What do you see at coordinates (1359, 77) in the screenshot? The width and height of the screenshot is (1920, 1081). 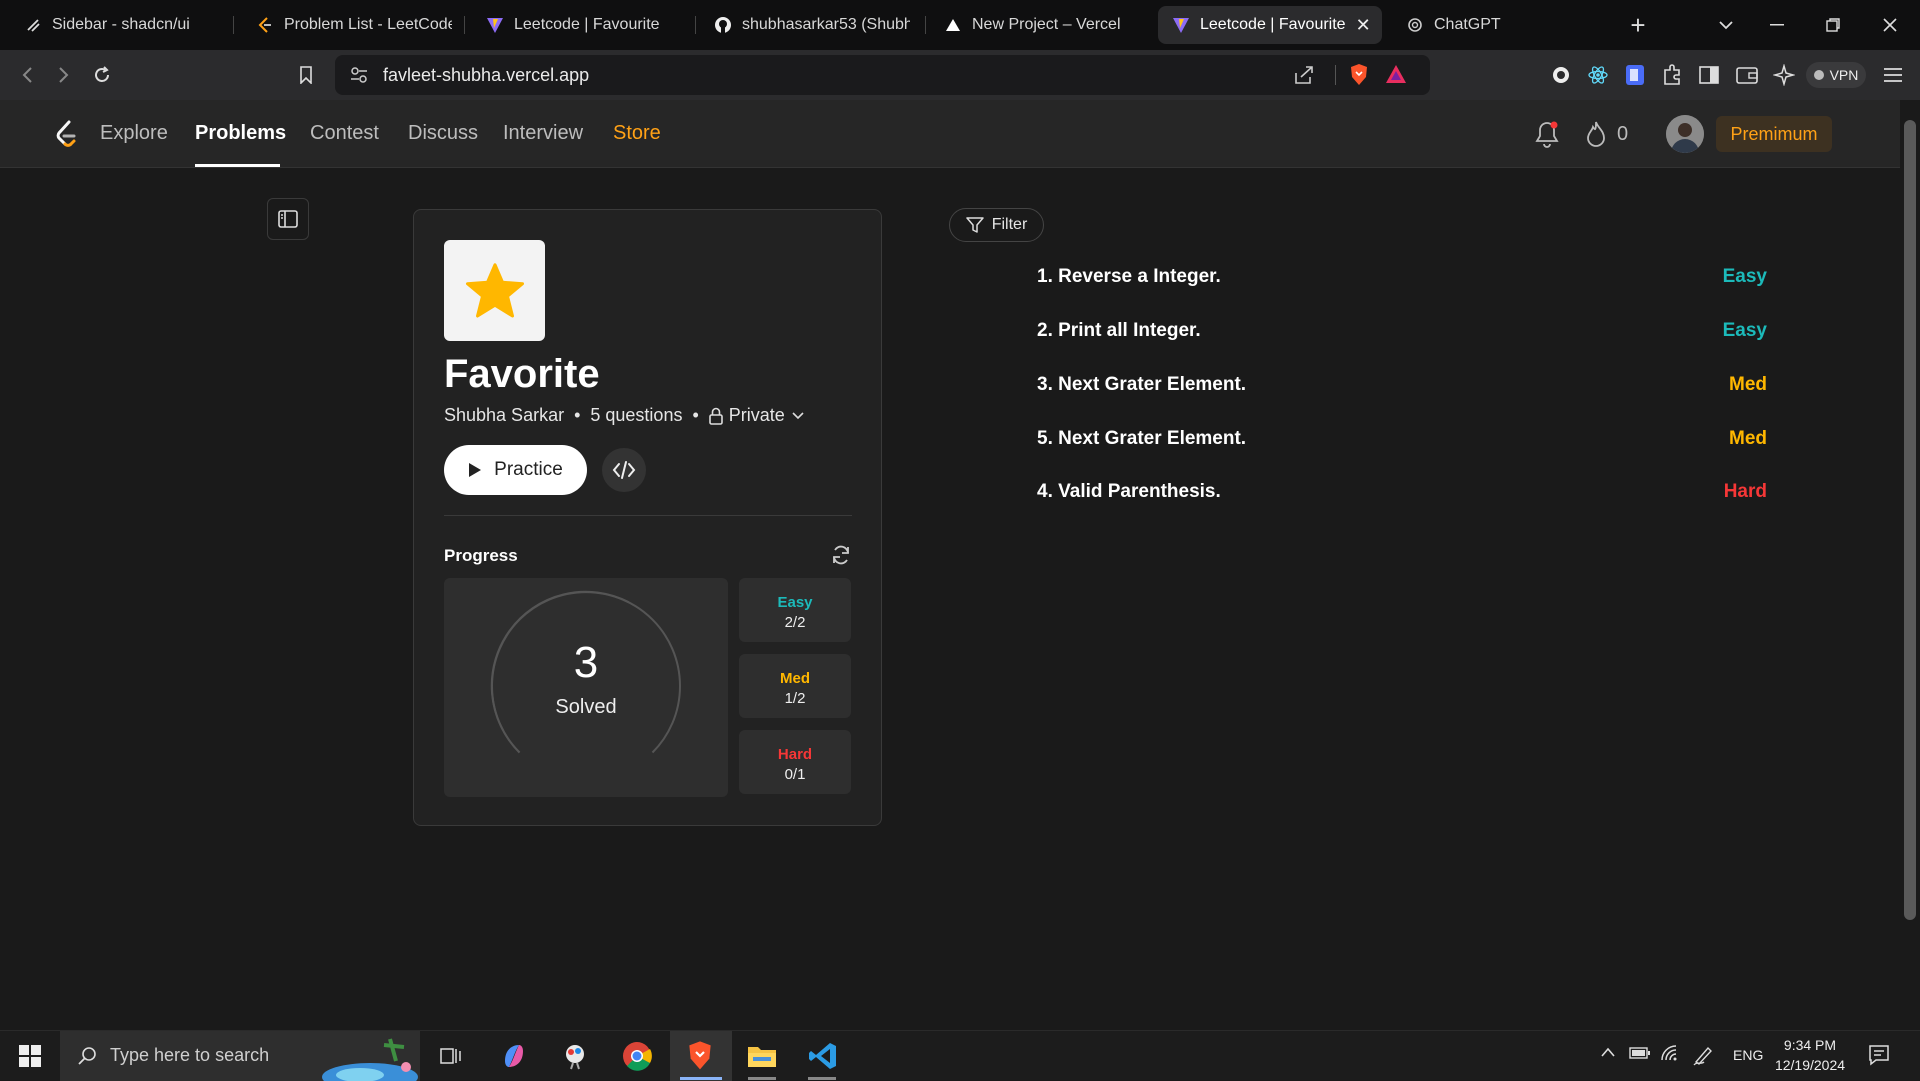 I see `brave-shield-icon` at bounding box center [1359, 77].